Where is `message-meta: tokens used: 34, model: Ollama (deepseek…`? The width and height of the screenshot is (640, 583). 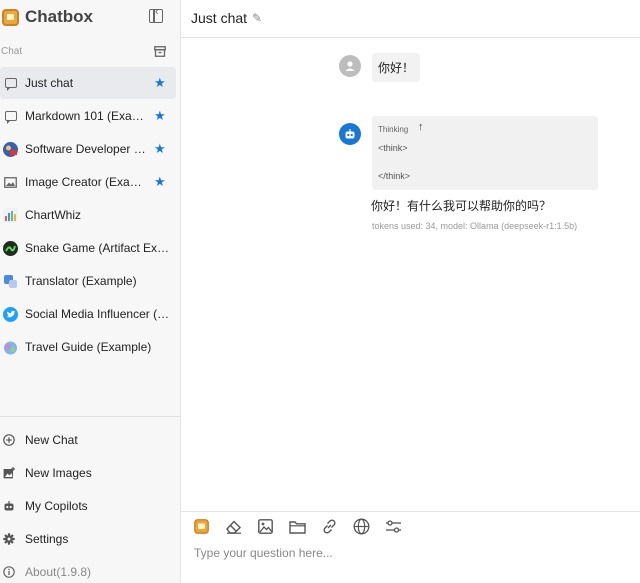
message-meta: tokens used: 34, model: Ollama (deepseek… is located at coordinates (475, 226).